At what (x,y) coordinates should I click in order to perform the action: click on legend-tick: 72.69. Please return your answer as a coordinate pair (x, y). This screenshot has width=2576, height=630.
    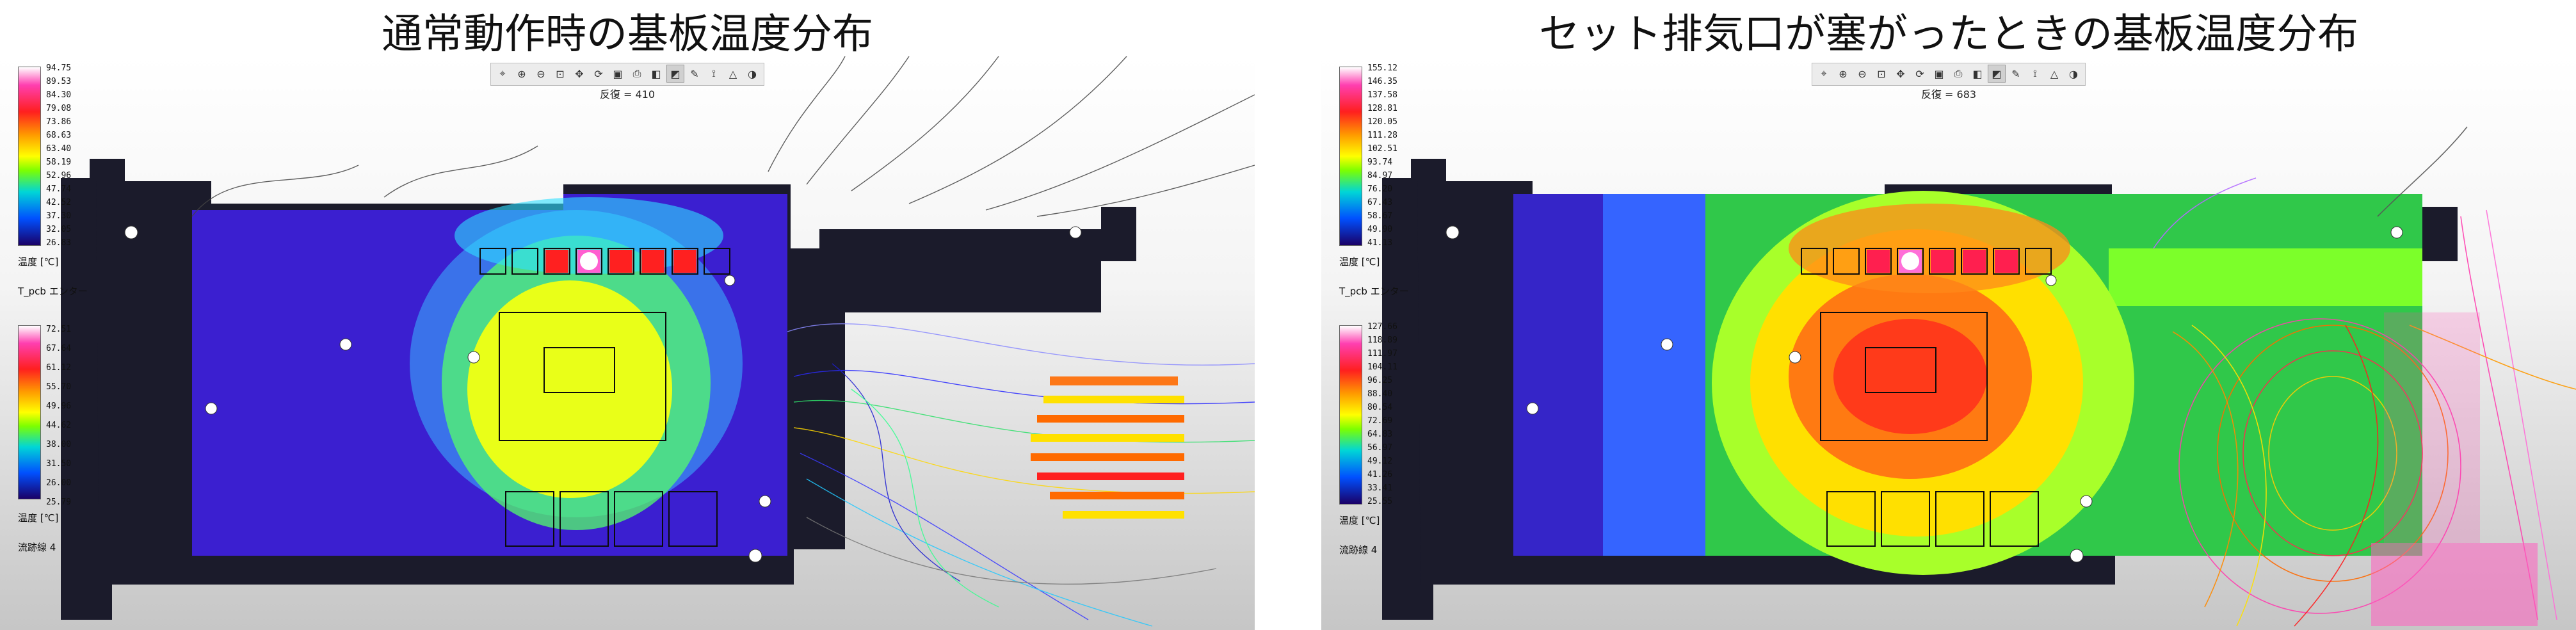
    Looking at the image, I should click on (1380, 421).